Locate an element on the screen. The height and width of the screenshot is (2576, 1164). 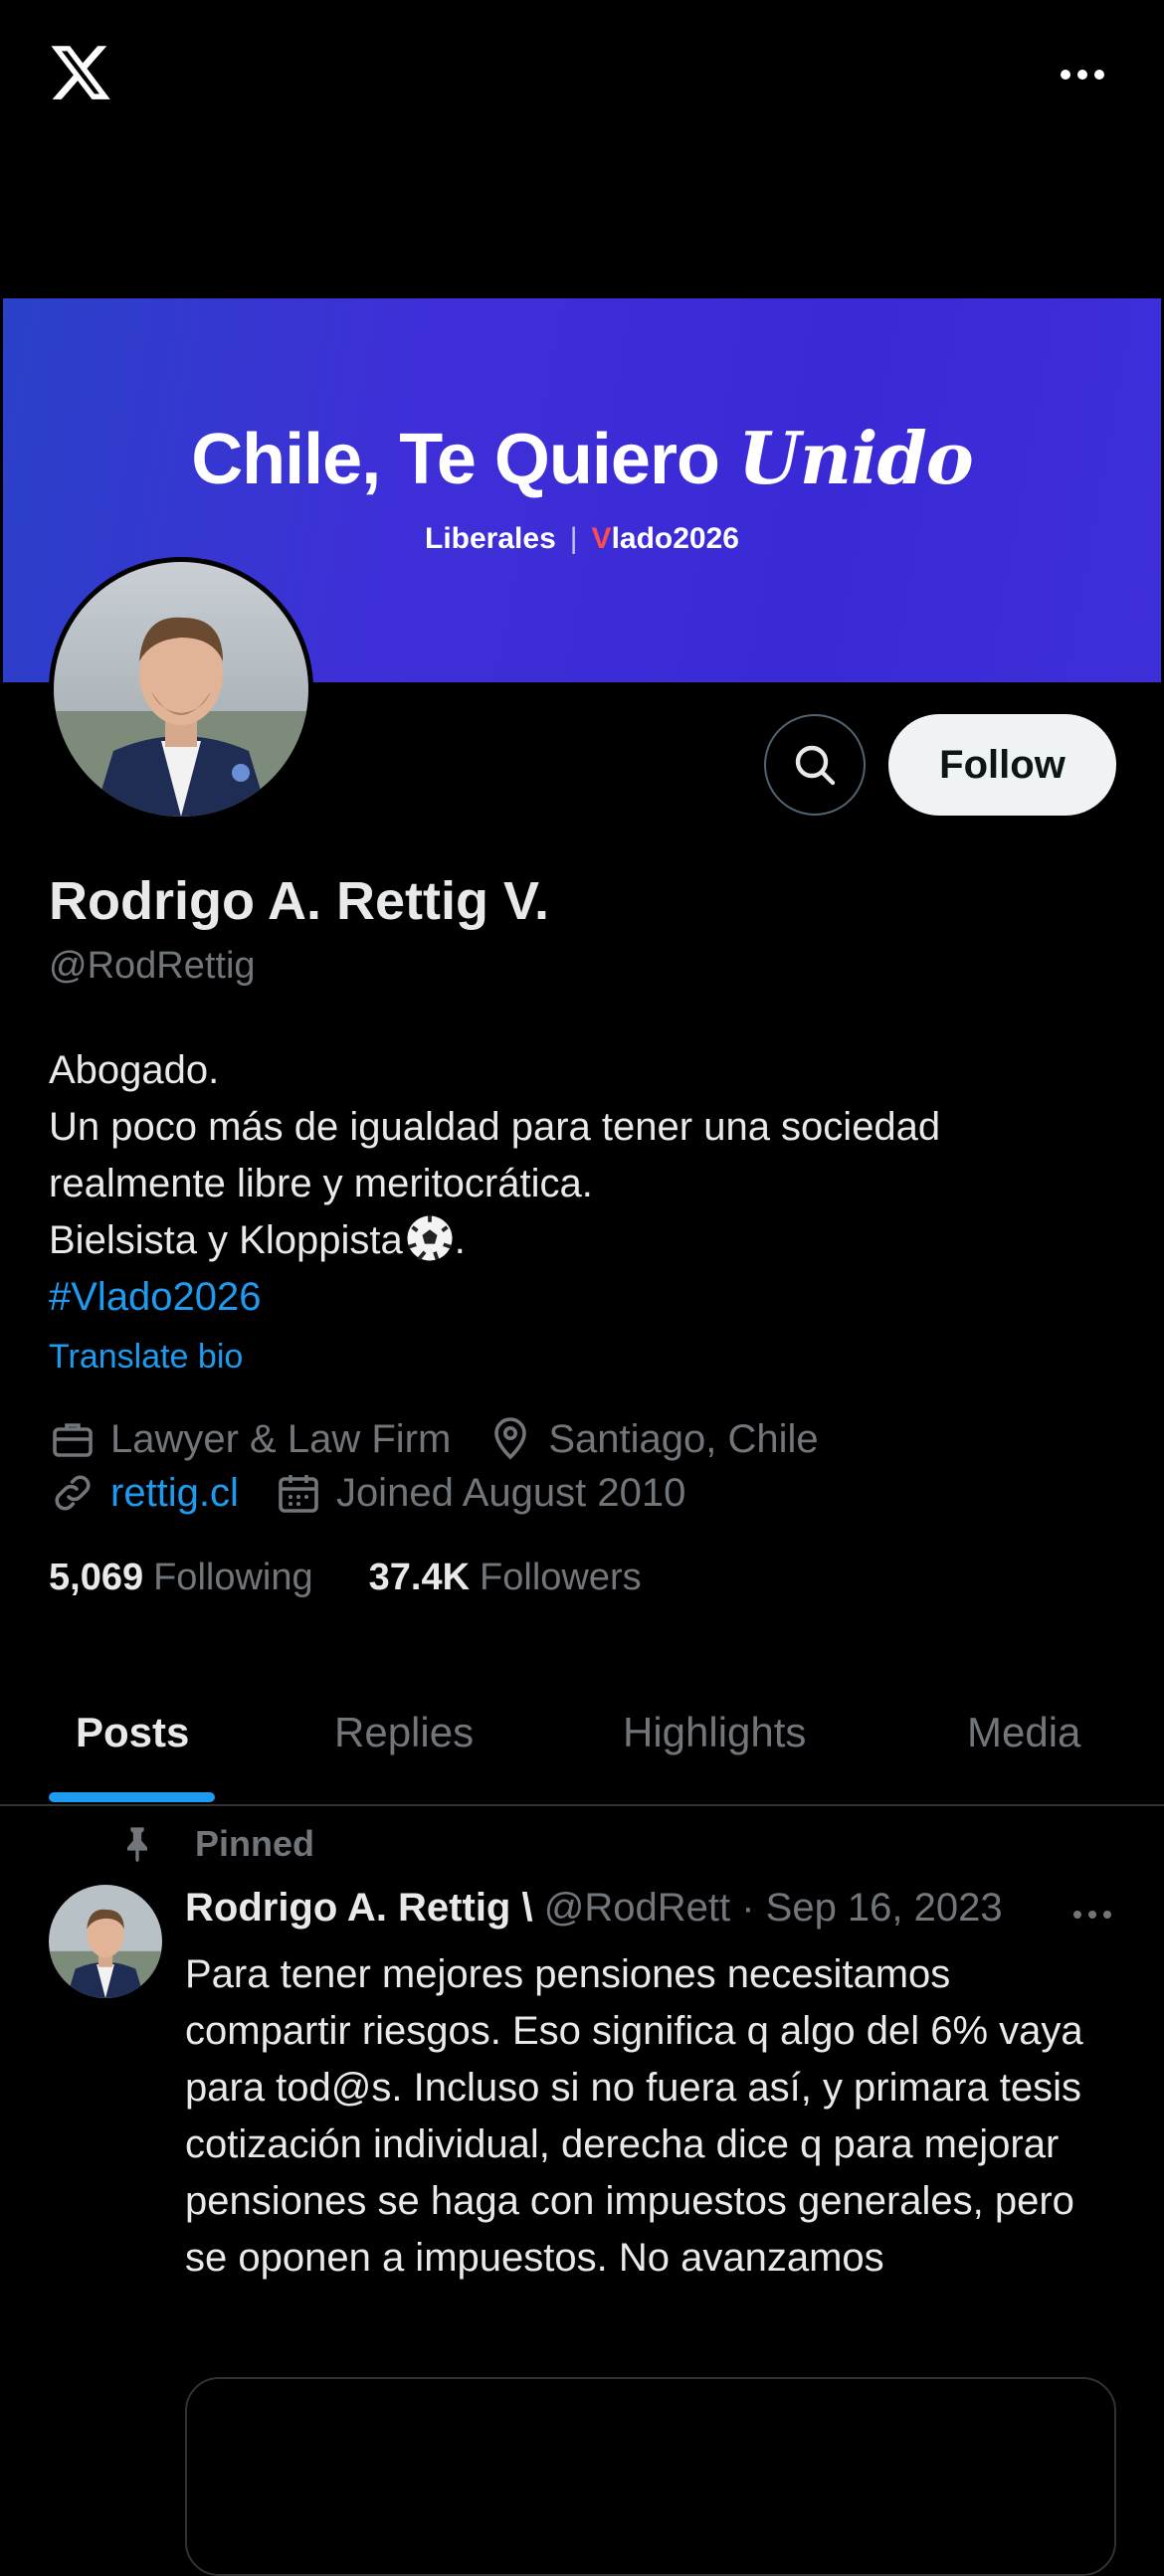
tab-highlights: Highlights is located at coordinates (714, 1732).